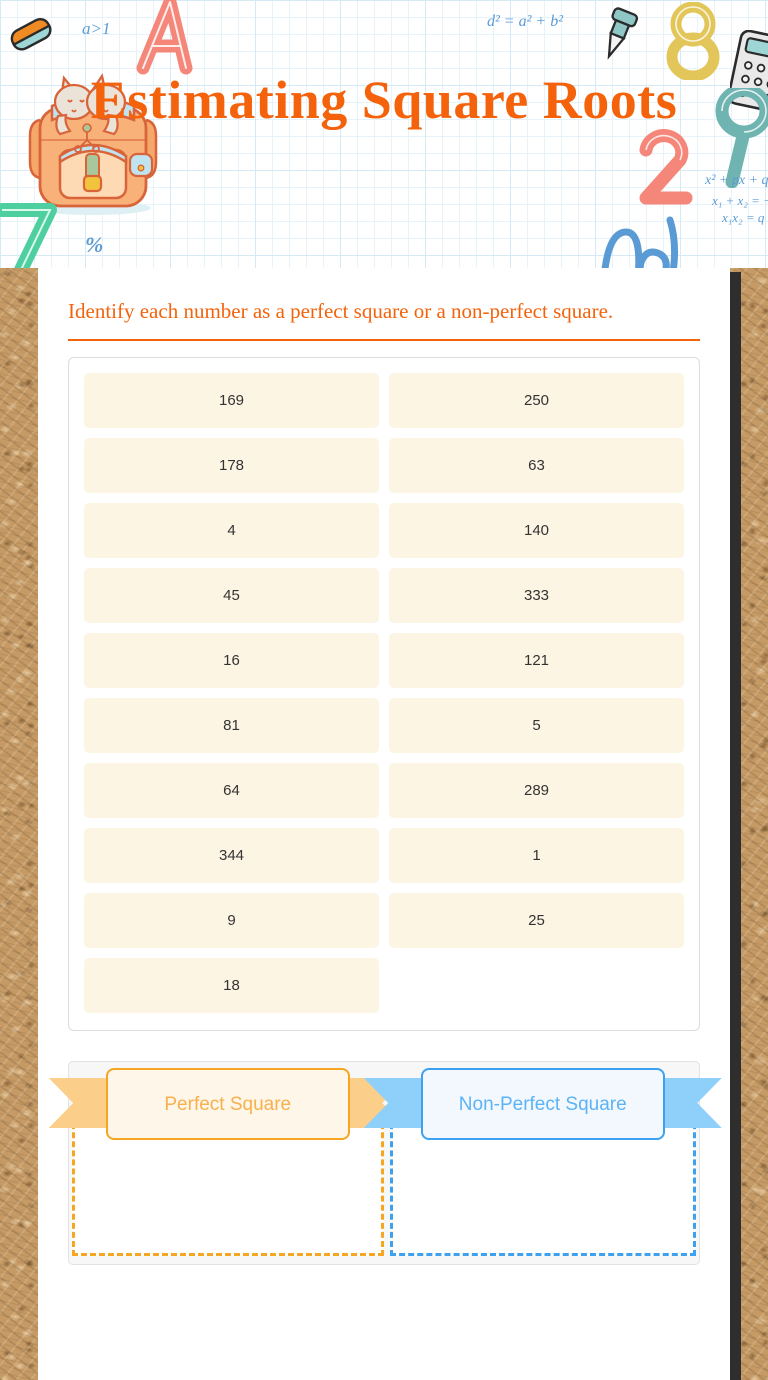 Image resolution: width=768 pixels, height=1380 pixels. What do you see at coordinates (231, 920) in the screenshot?
I see `number-tile: 9` at bounding box center [231, 920].